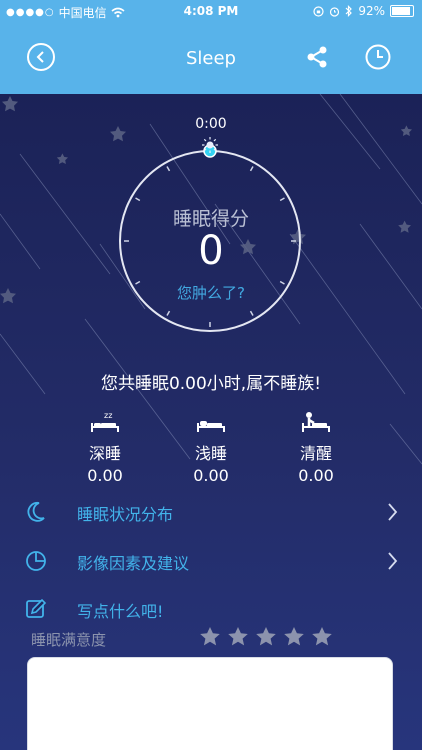 The width and height of the screenshot is (422, 750). Describe the element at coordinates (211, 384) in the screenshot. I see `sleep-summary: 您共睡眠0.00小时,属不睡族!` at that location.